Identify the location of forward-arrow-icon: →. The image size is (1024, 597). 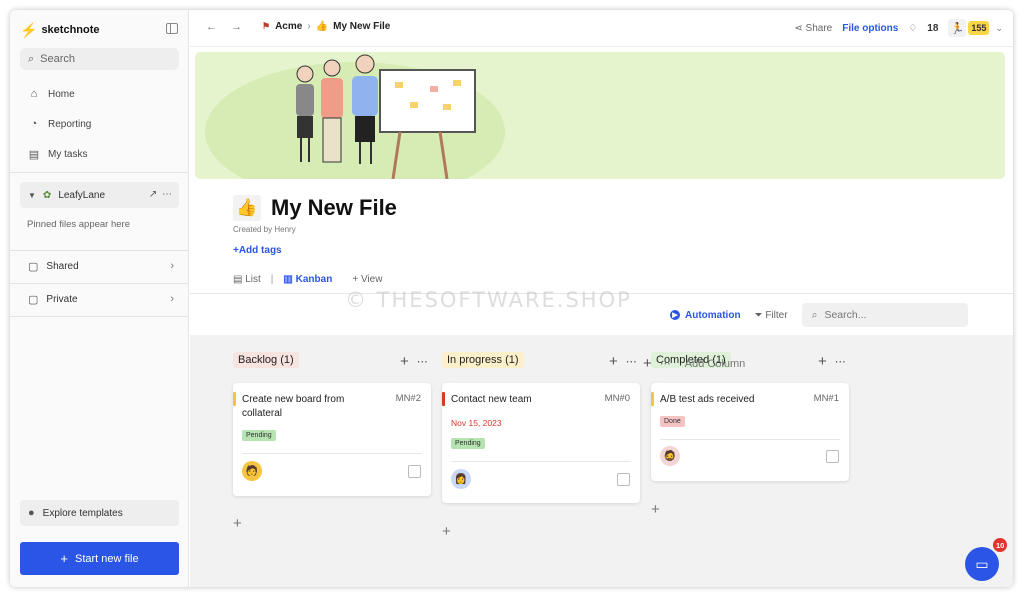
(236, 27).